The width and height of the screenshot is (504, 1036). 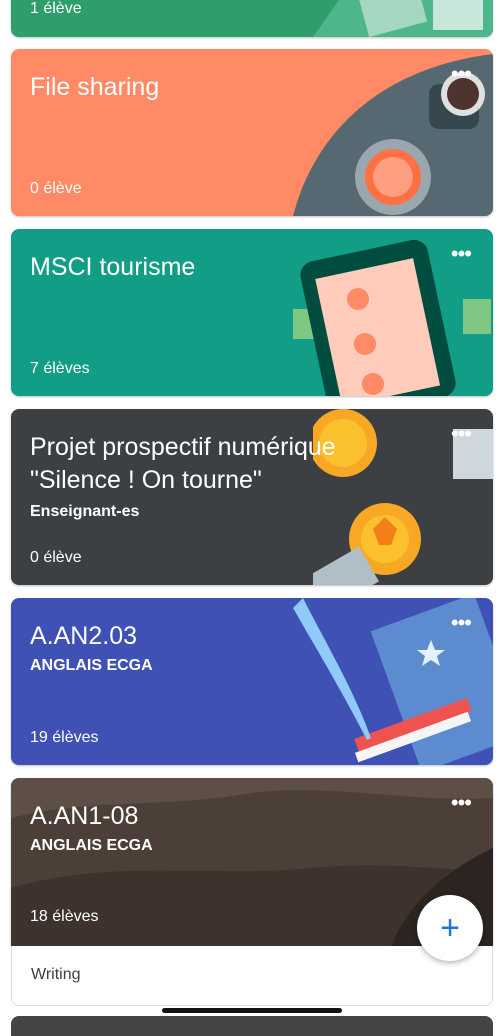 I want to click on class-title-line: "Silence ! On tourne", so click(x=146, y=480).